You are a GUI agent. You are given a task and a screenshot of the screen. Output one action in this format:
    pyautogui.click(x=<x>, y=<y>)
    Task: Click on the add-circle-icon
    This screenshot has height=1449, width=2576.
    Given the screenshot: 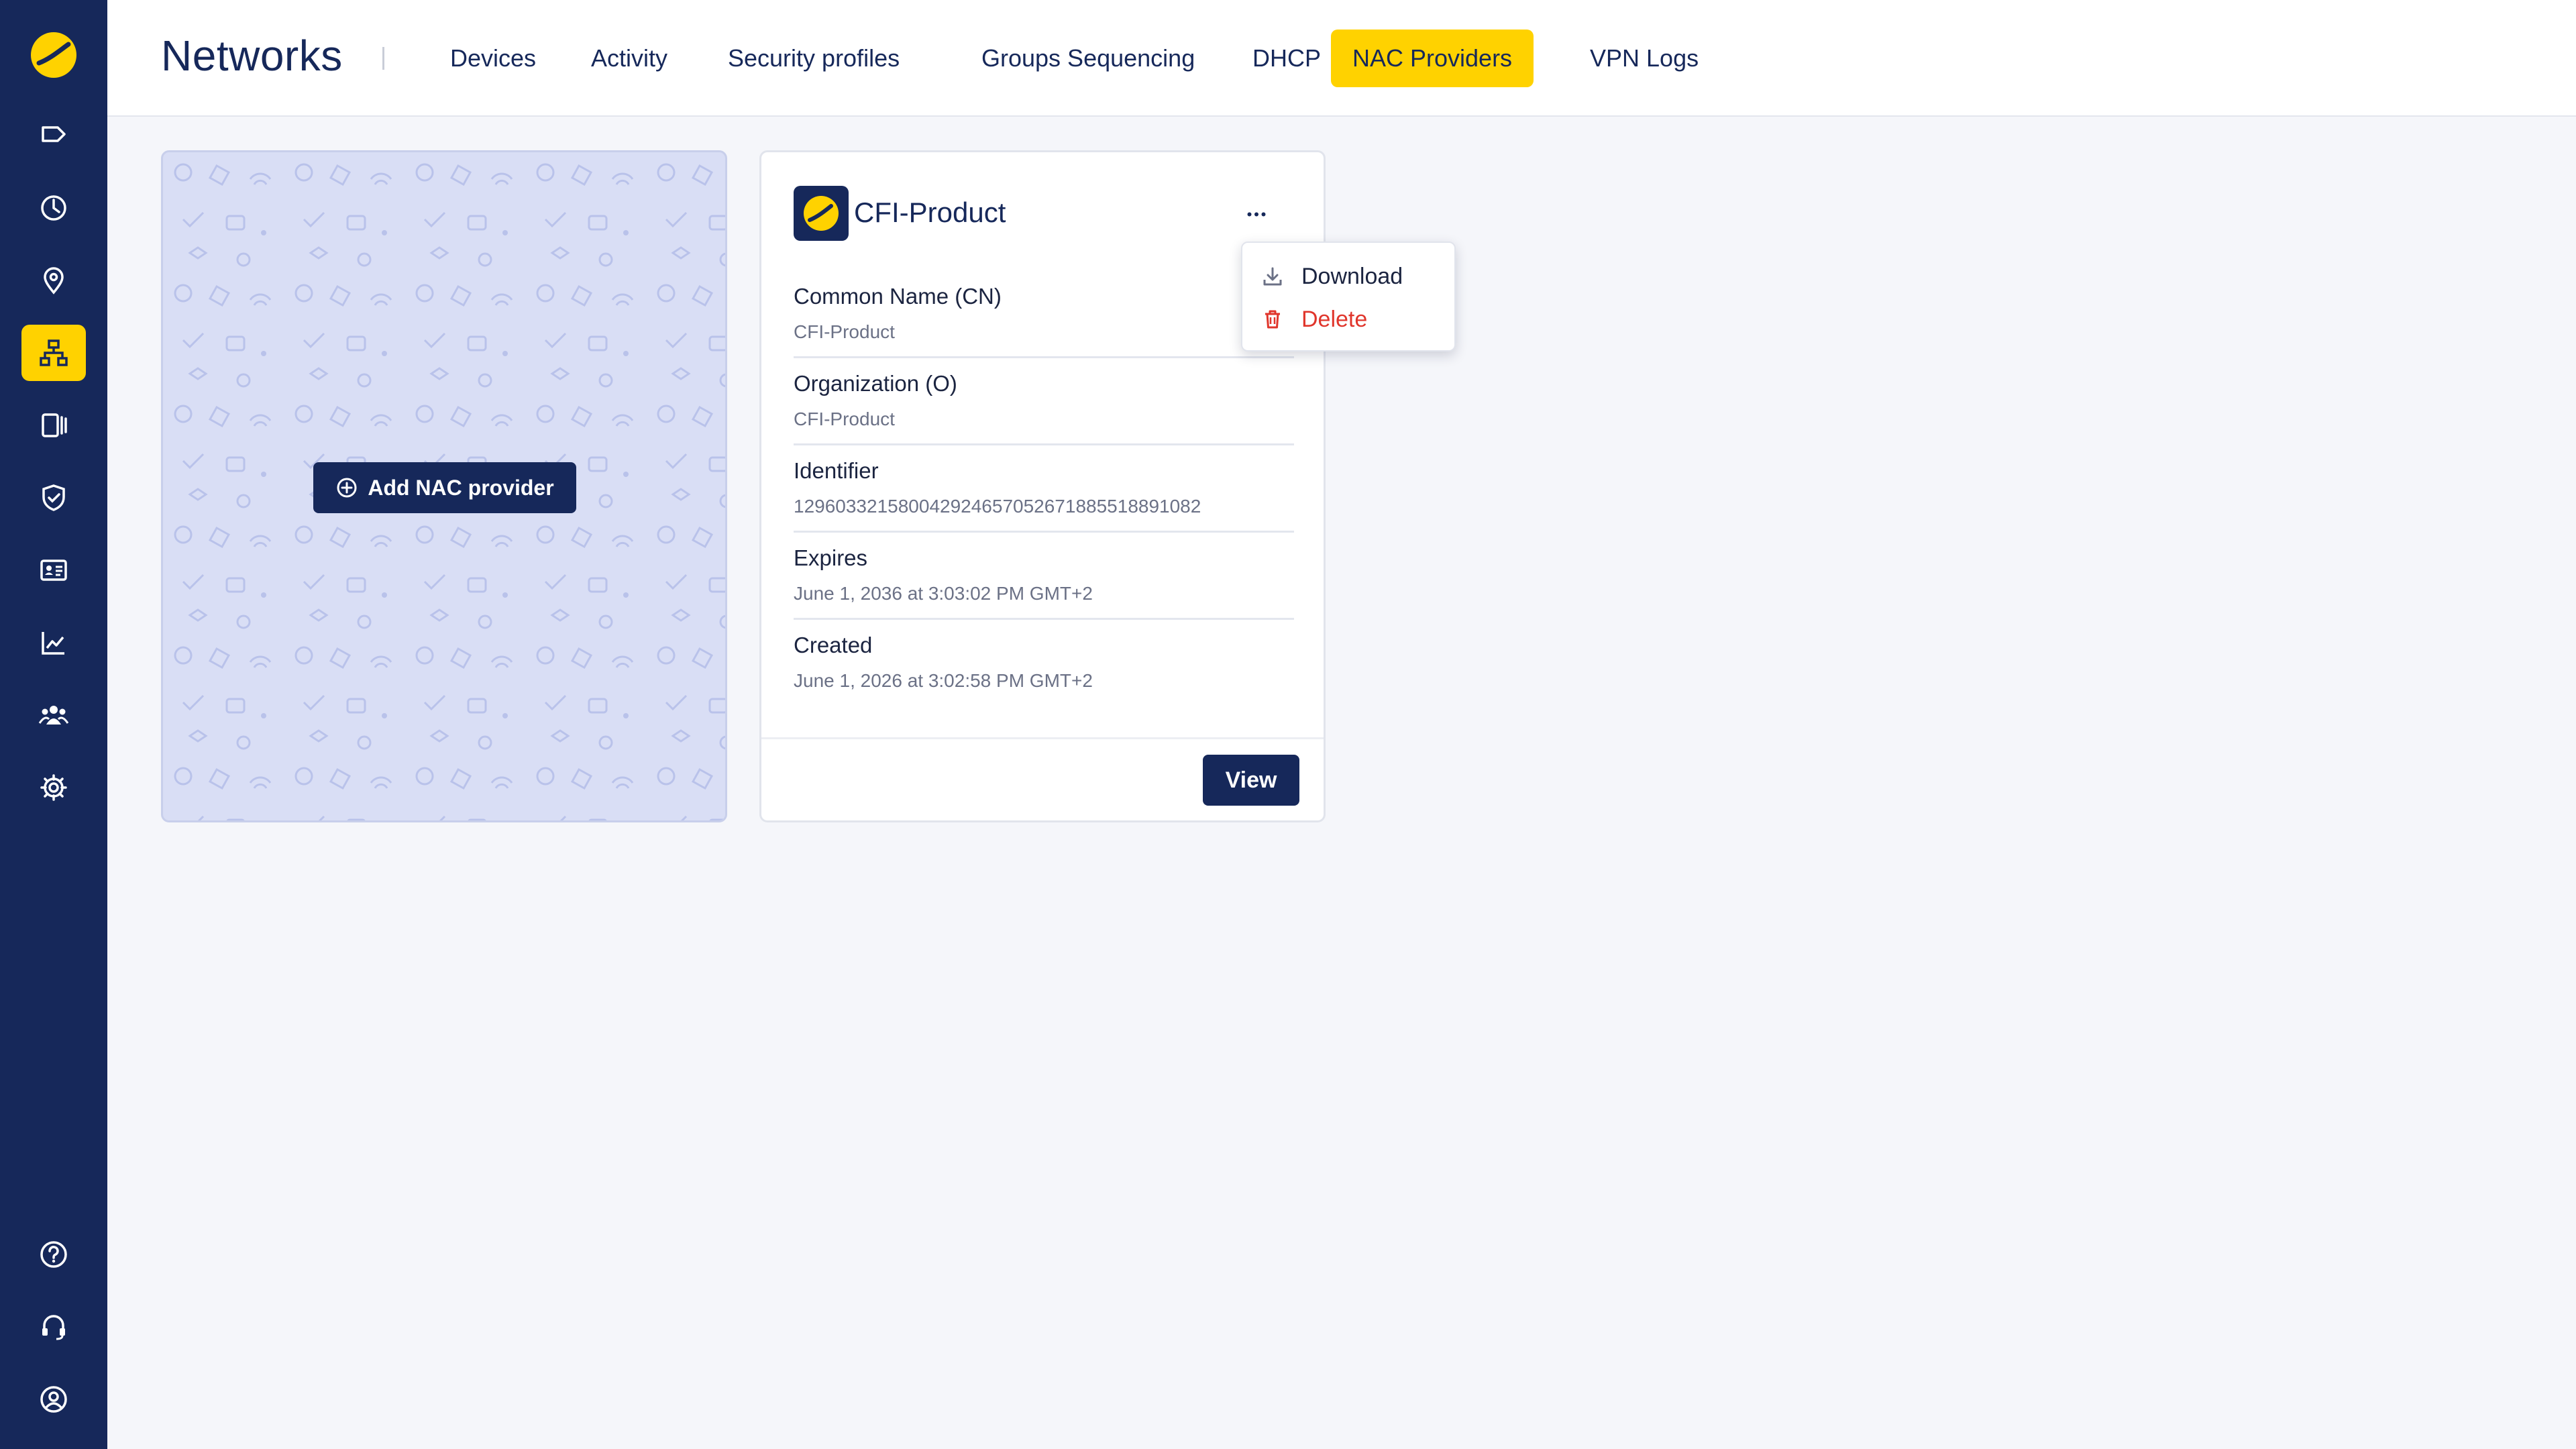 What is the action you would take?
    pyautogui.click(x=347, y=488)
    